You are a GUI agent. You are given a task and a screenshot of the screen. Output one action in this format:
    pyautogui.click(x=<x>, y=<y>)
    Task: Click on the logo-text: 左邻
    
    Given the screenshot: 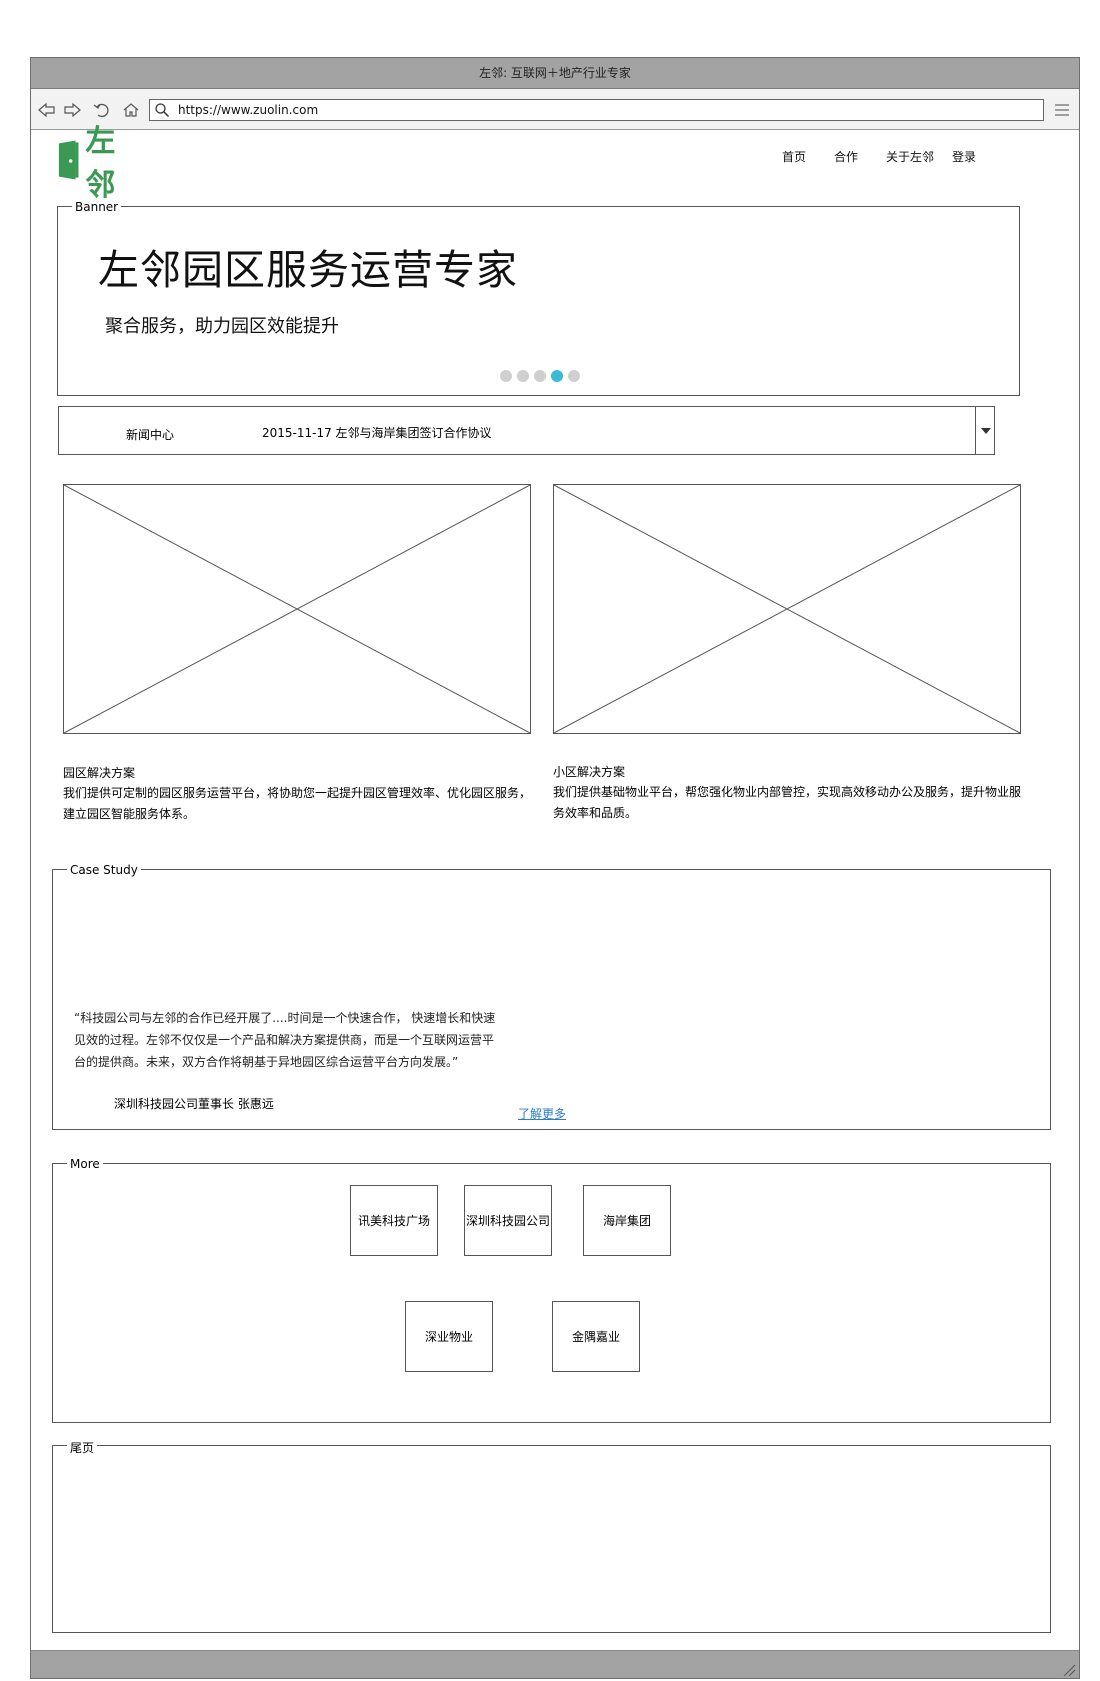 What is the action you would take?
    pyautogui.click(x=101, y=163)
    